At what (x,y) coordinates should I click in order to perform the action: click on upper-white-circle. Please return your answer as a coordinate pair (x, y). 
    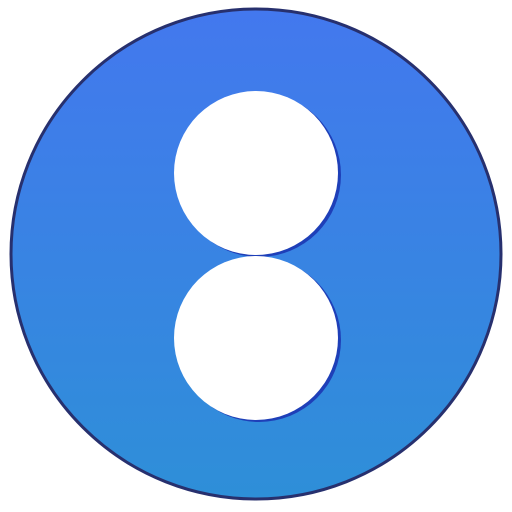
    Looking at the image, I should click on (256, 173).